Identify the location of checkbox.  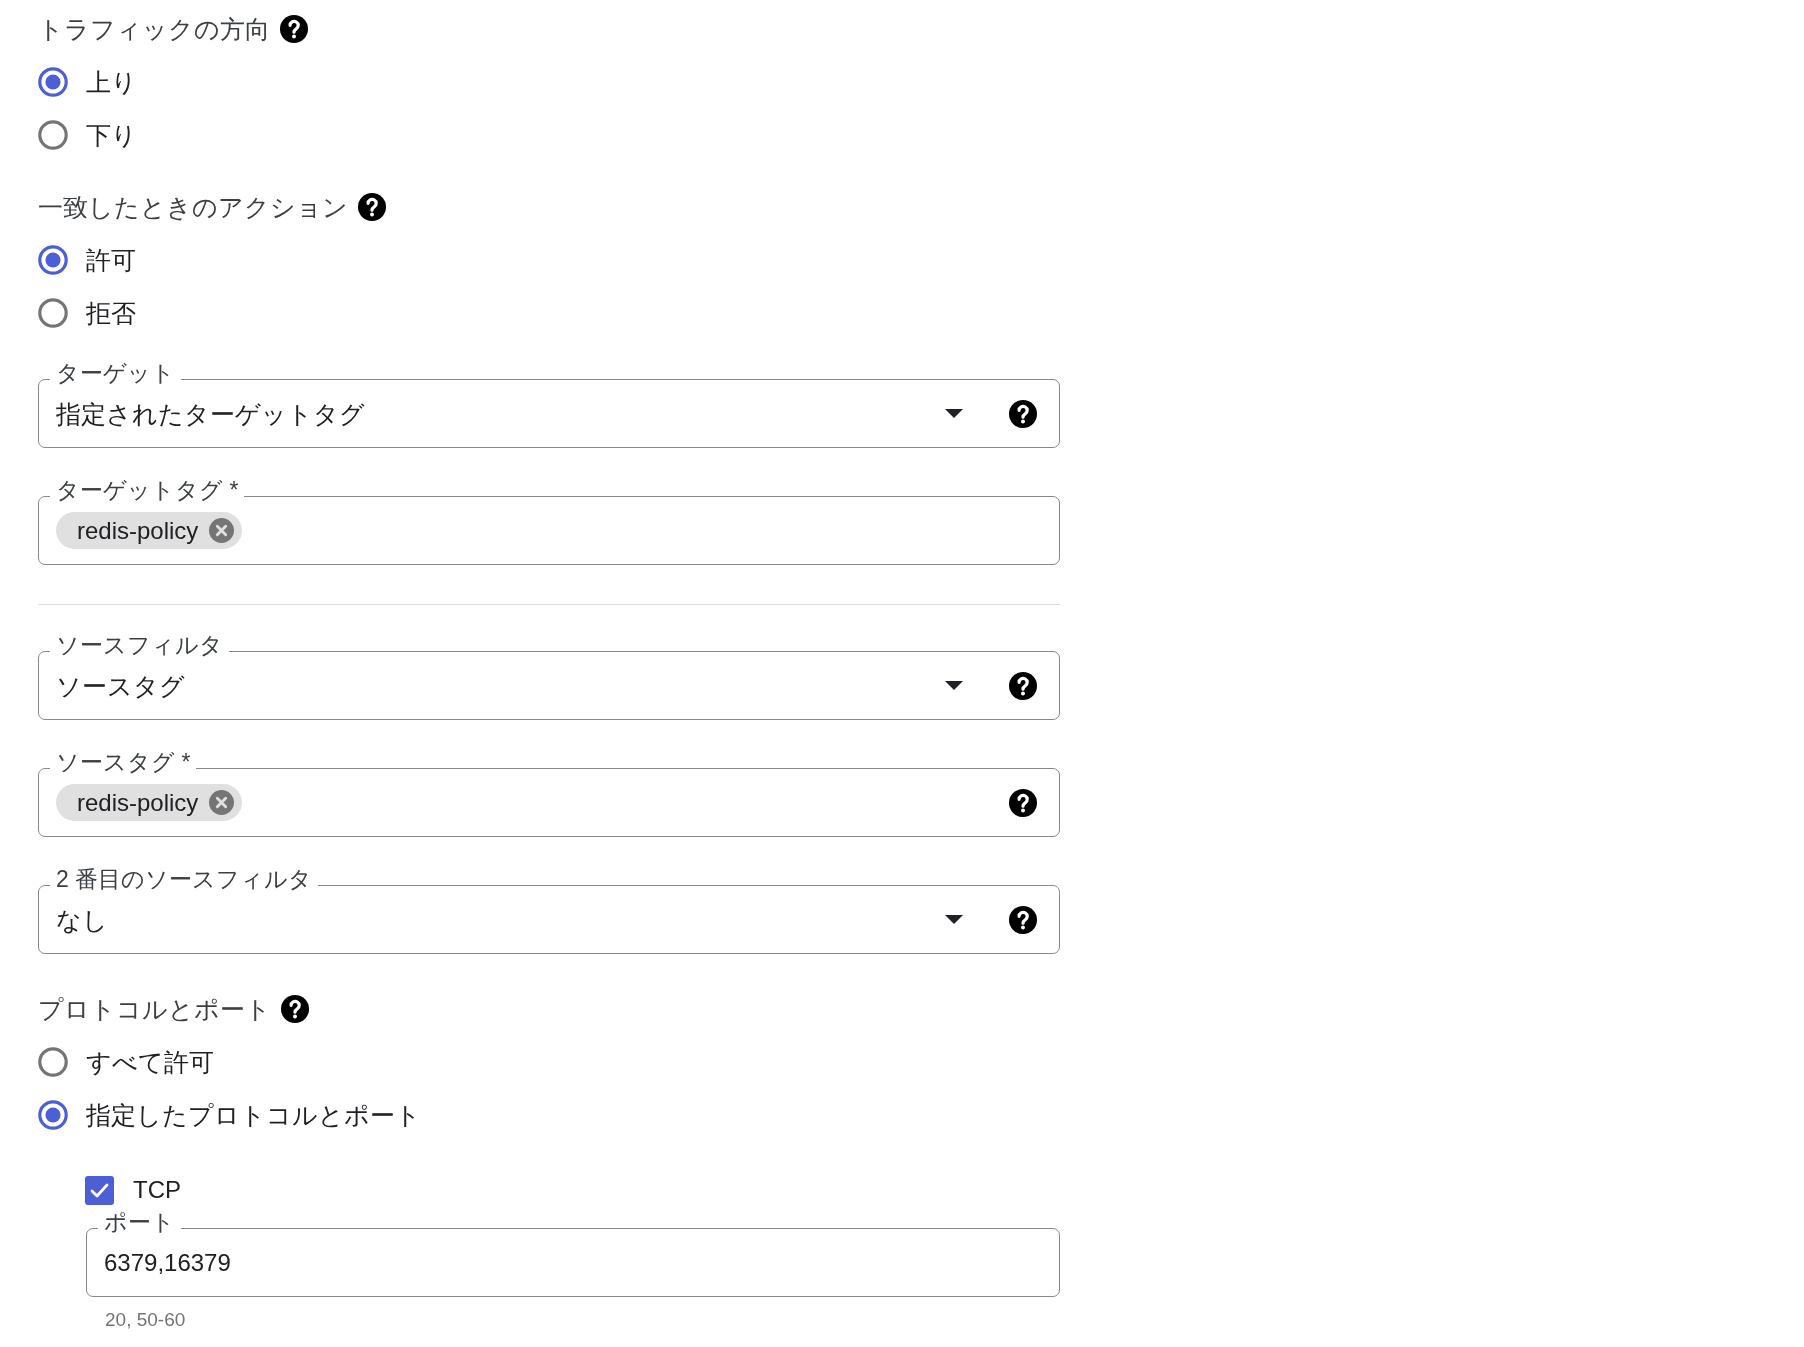
(99, 1190).